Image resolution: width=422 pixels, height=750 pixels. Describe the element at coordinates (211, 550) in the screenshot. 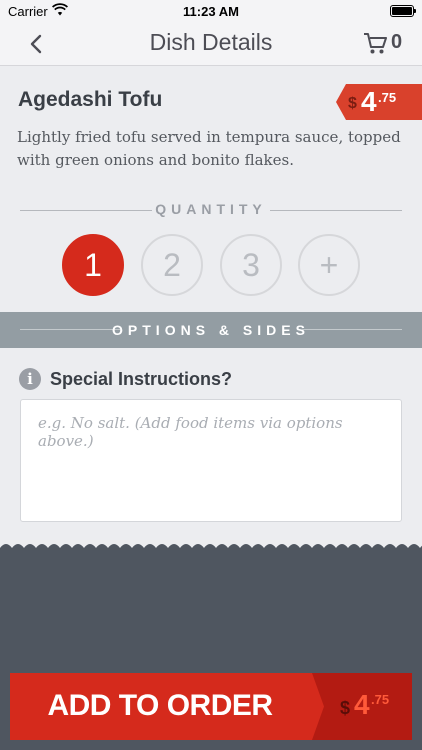

I see `scalloped-edge` at that location.